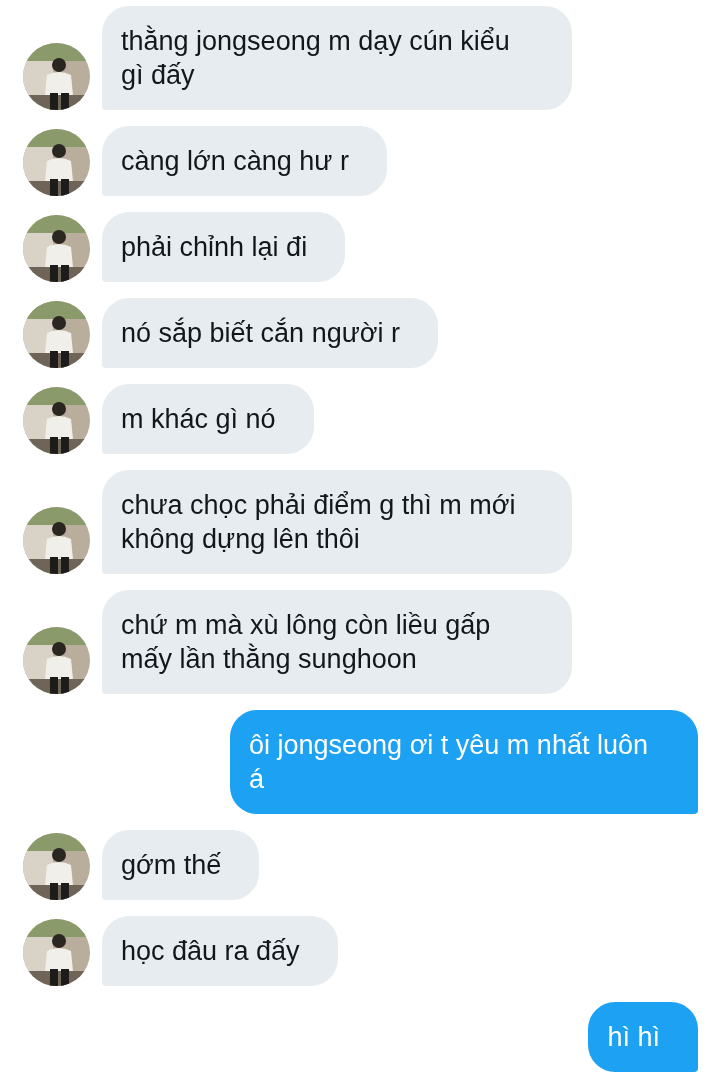  What do you see at coordinates (337, 642) in the screenshot?
I see `message-bubble: chứ m mà xù lông còn liều gấp mấy lần thằng sunghoon` at bounding box center [337, 642].